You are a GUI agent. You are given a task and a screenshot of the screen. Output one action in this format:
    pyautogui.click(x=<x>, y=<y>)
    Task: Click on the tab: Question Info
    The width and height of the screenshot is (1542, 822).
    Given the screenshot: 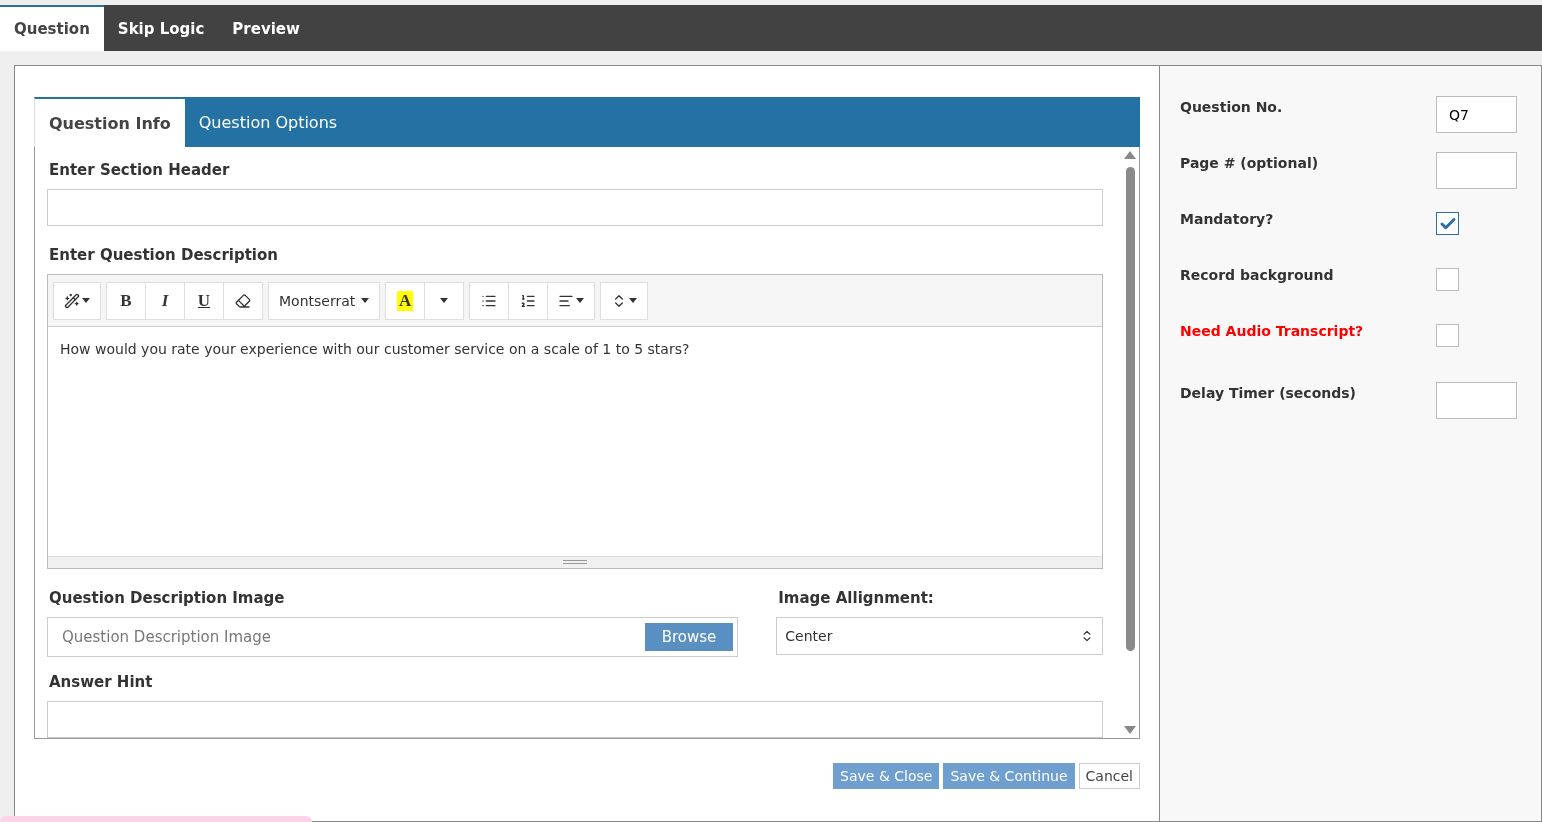 What is the action you would take?
    pyautogui.click(x=109, y=122)
    